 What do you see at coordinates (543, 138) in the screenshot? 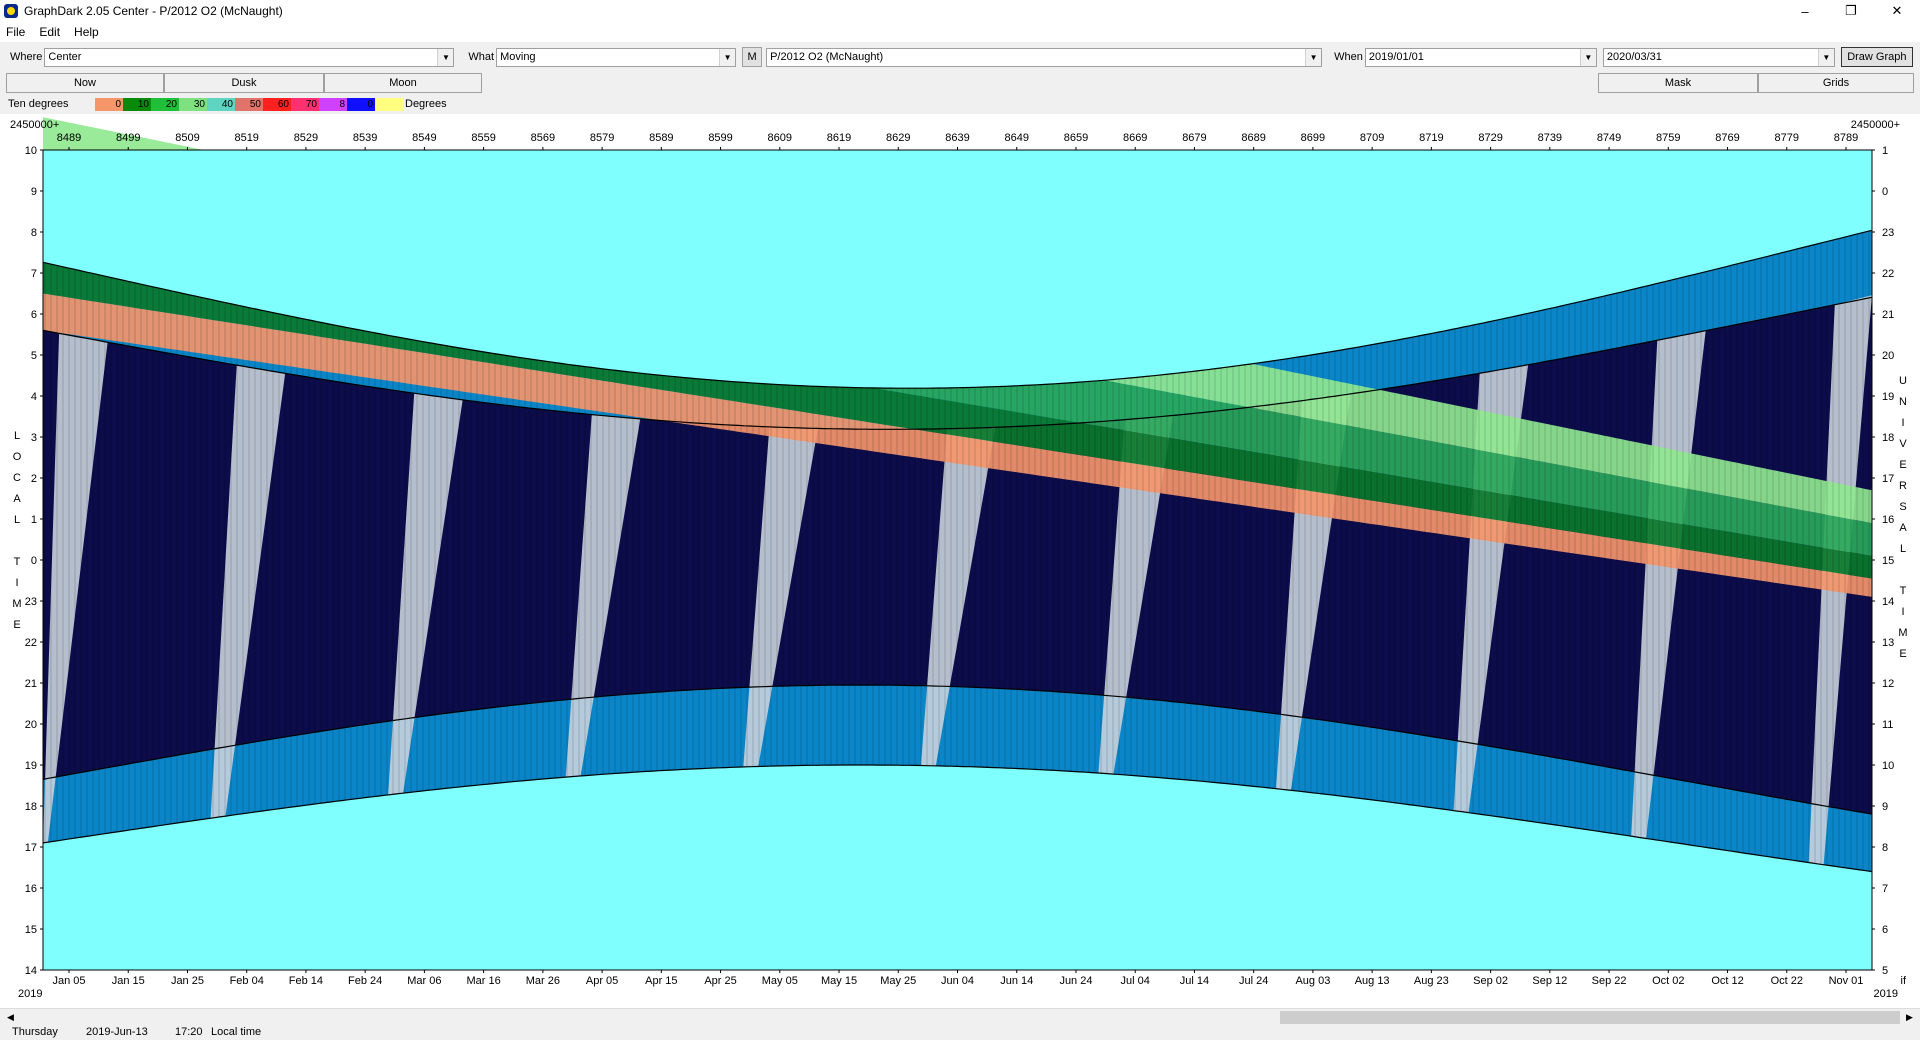
I see `jd-tick-label: 8569` at bounding box center [543, 138].